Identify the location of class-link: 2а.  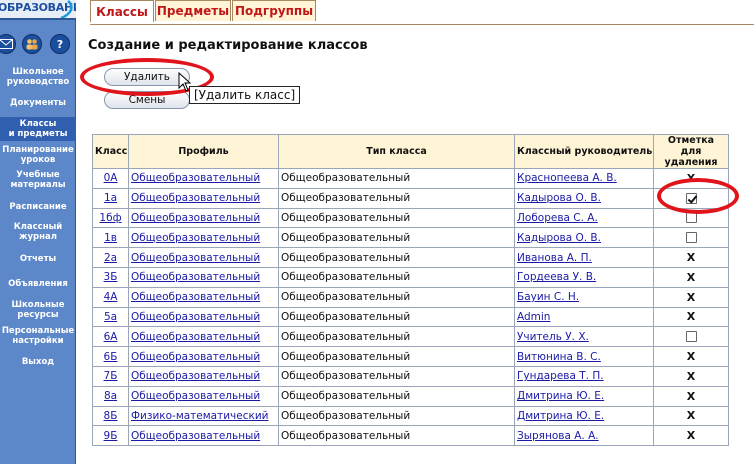
(110, 258).